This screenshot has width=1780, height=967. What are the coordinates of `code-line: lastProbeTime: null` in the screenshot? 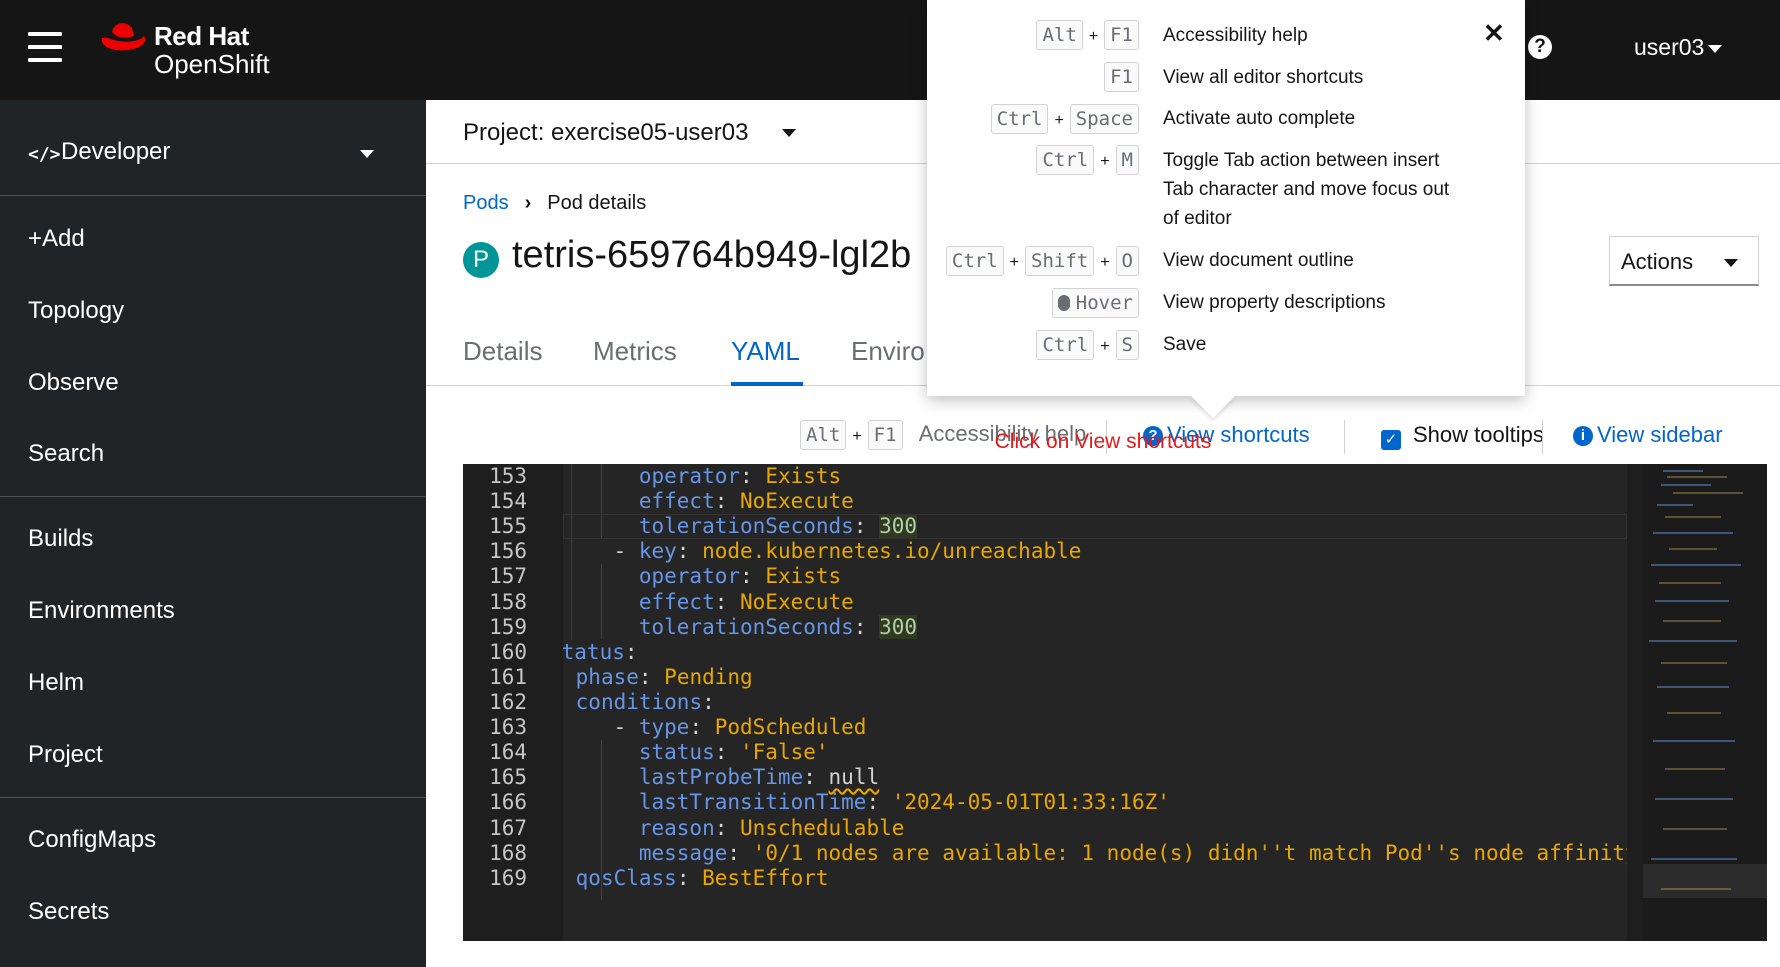 It's located at (759, 777).